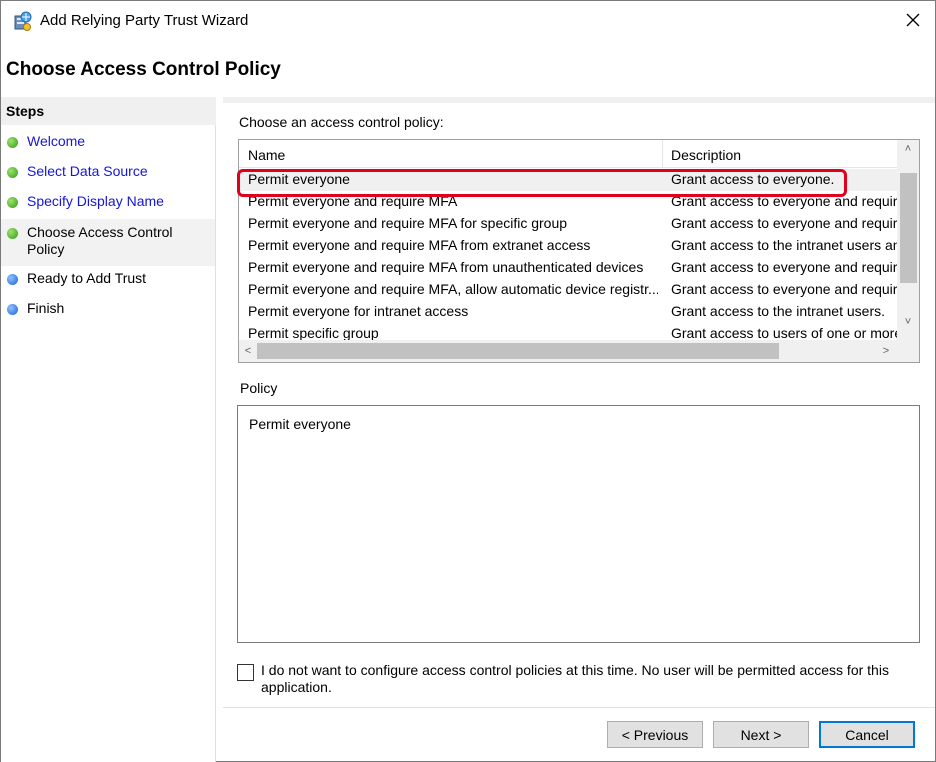 The image size is (936, 762). I want to click on step-label: Specify Display Name, so click(95, 201).